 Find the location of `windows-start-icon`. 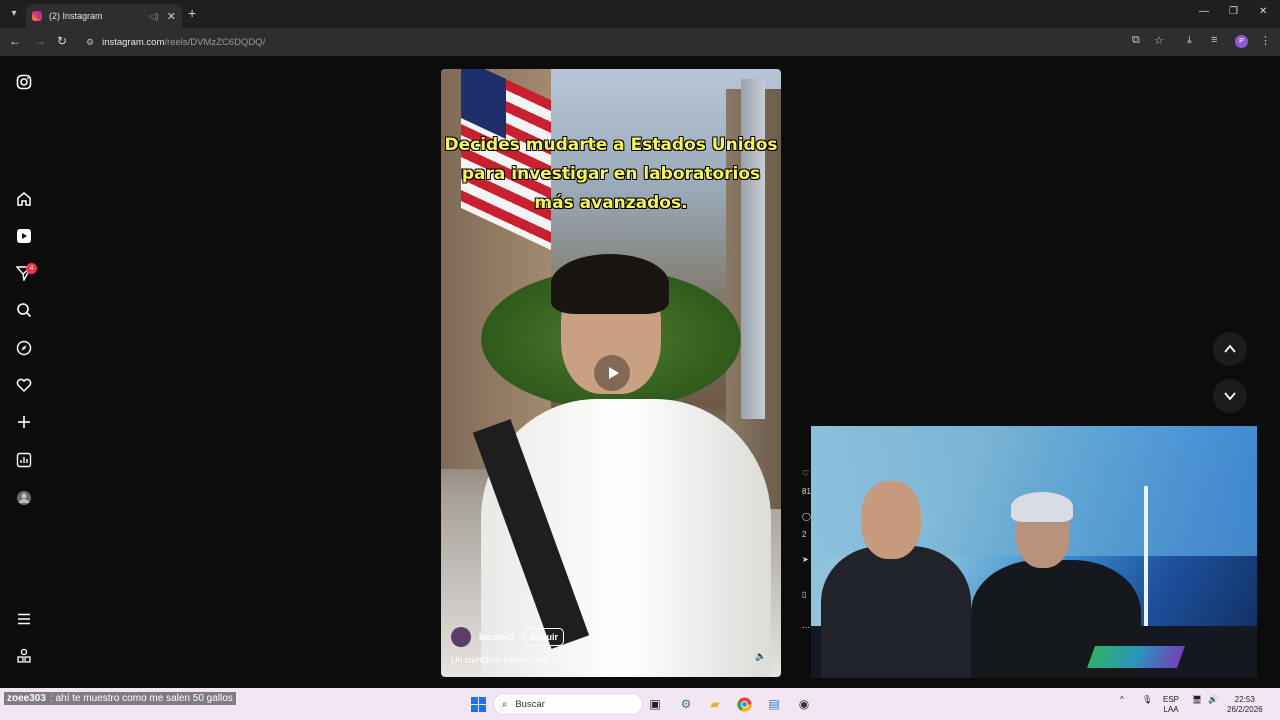

windows-start-icon is located at coordinates (478, 704).